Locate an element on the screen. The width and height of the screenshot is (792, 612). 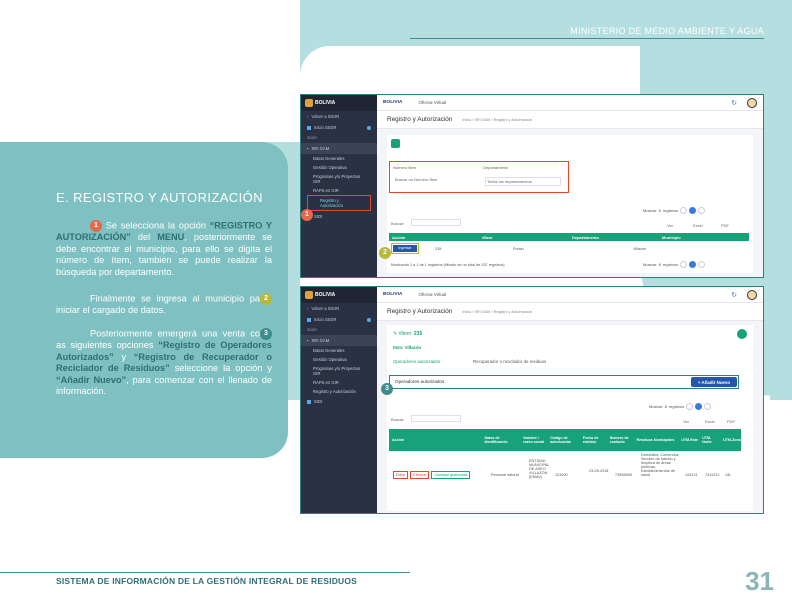
item-number-input: Buscar un Número Ítem is located at coordinates (416, 179).